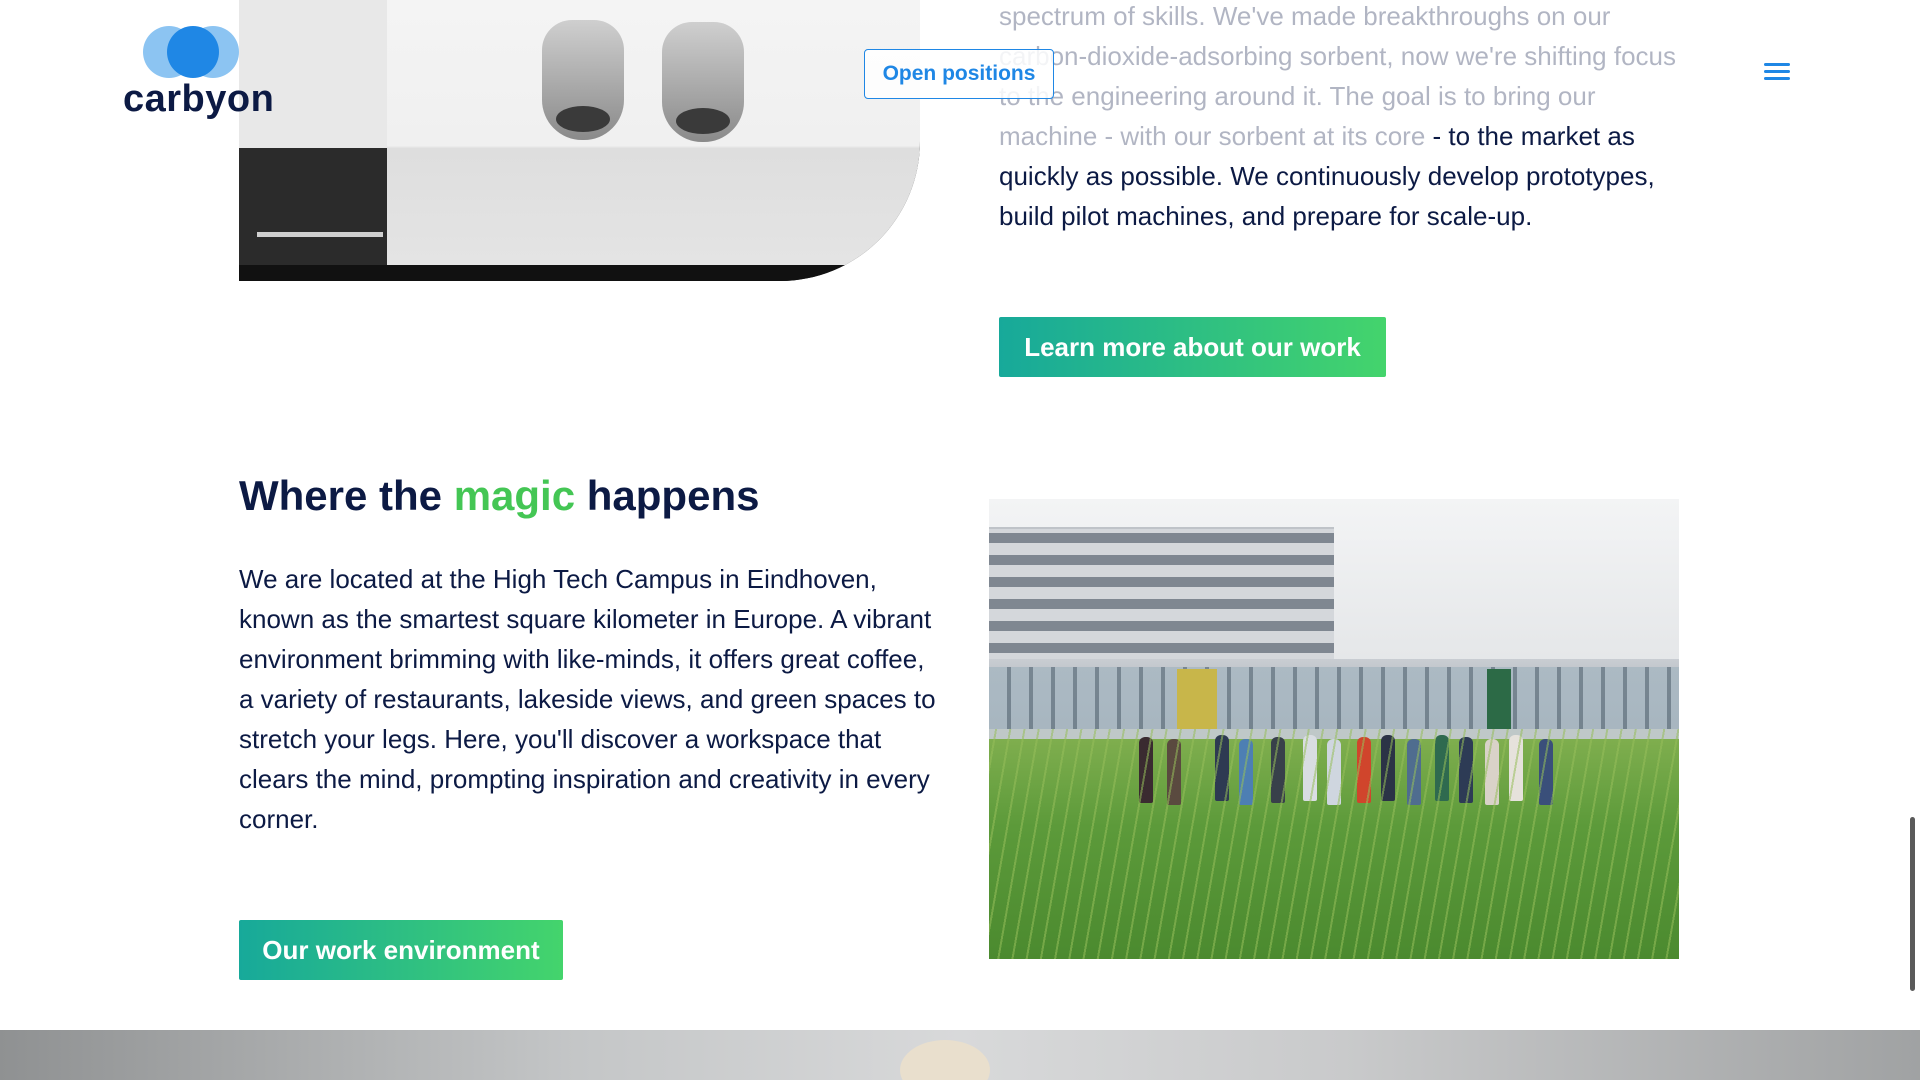 This screenshot has height=1080, width=1920. I want to click on campus-reeds, so click(1334, 844).